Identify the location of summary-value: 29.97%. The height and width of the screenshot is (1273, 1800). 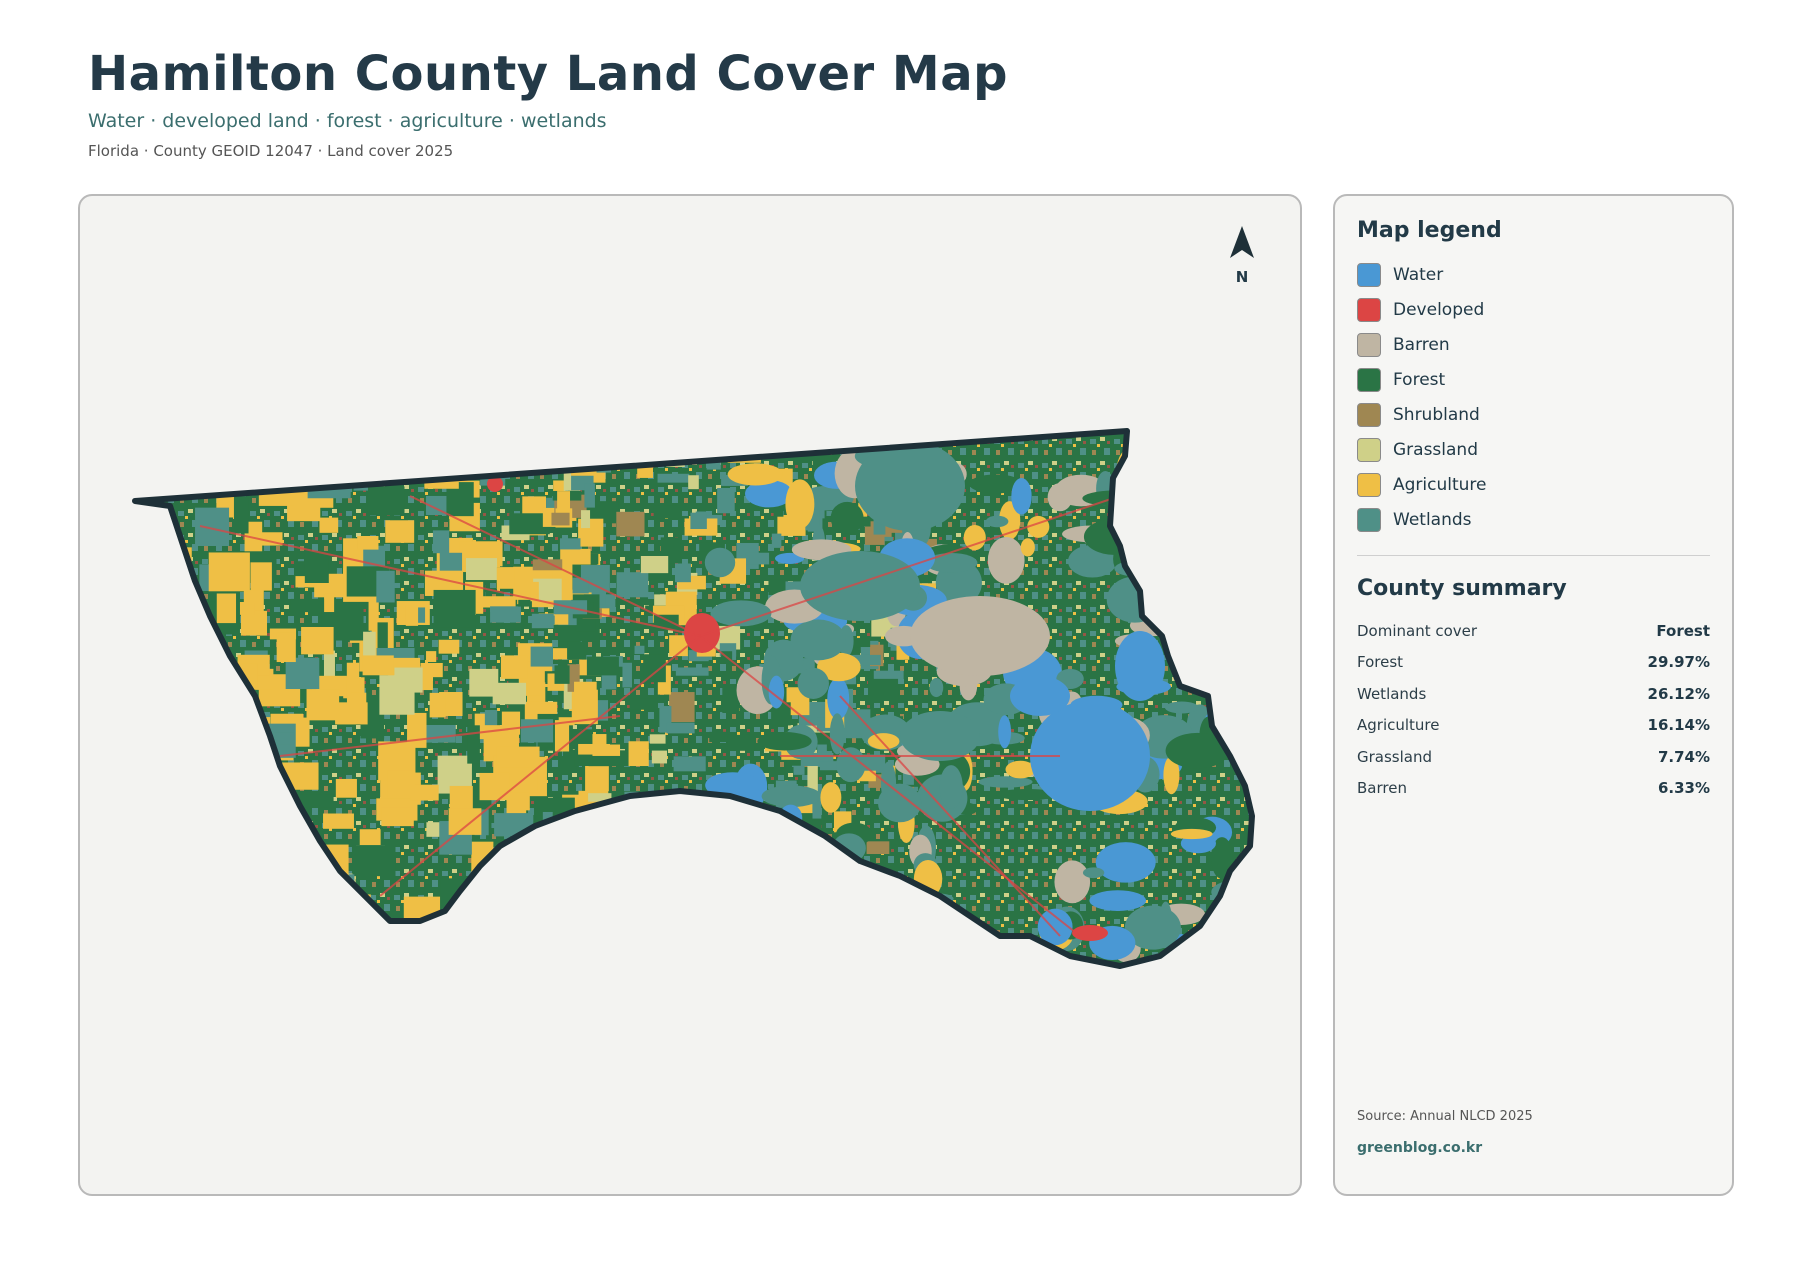
(1678, 662).